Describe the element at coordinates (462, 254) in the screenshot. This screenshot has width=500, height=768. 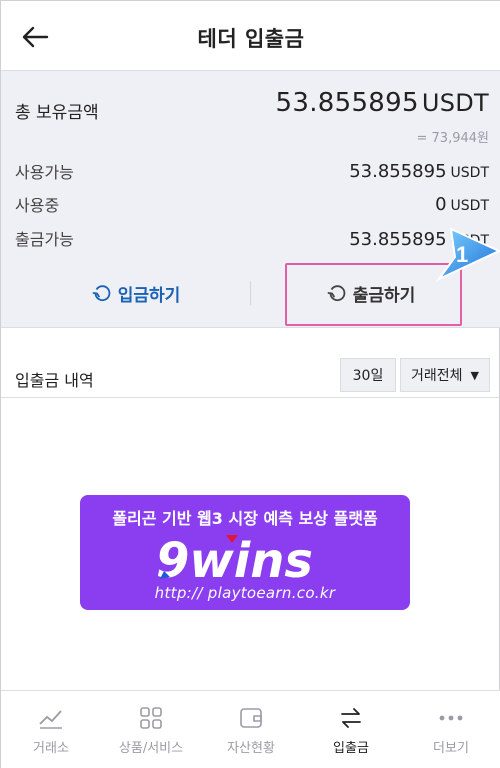
I see `step-number: 1` at that location.